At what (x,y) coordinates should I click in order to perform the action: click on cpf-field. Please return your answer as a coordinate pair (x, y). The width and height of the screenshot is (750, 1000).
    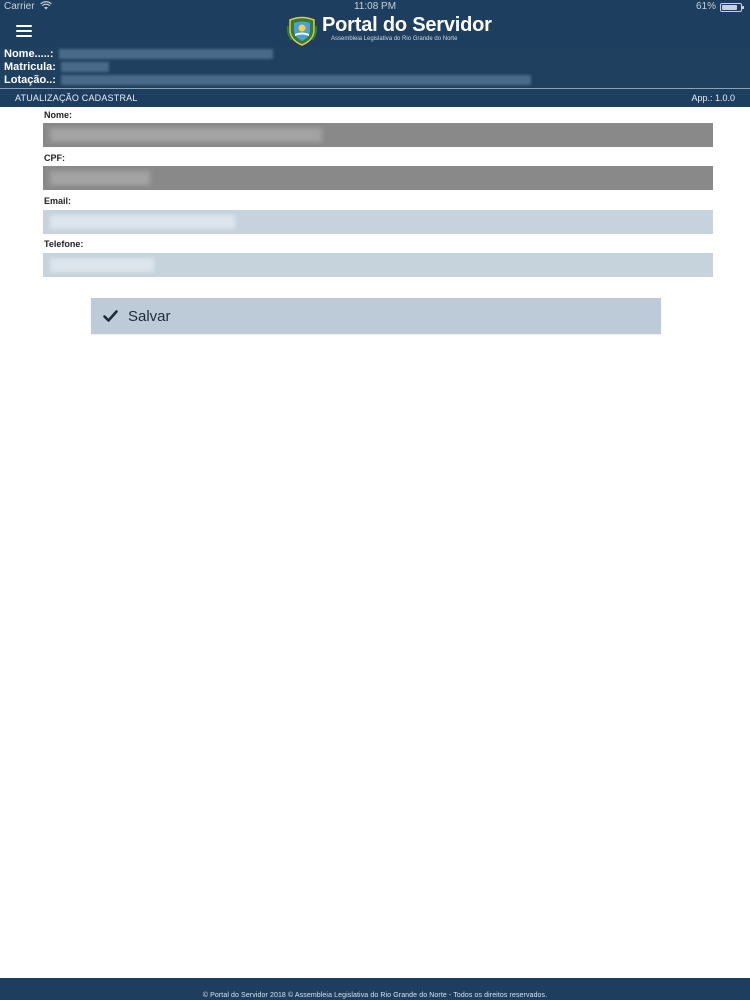
    Looking at the image, I should click on (378, 178).